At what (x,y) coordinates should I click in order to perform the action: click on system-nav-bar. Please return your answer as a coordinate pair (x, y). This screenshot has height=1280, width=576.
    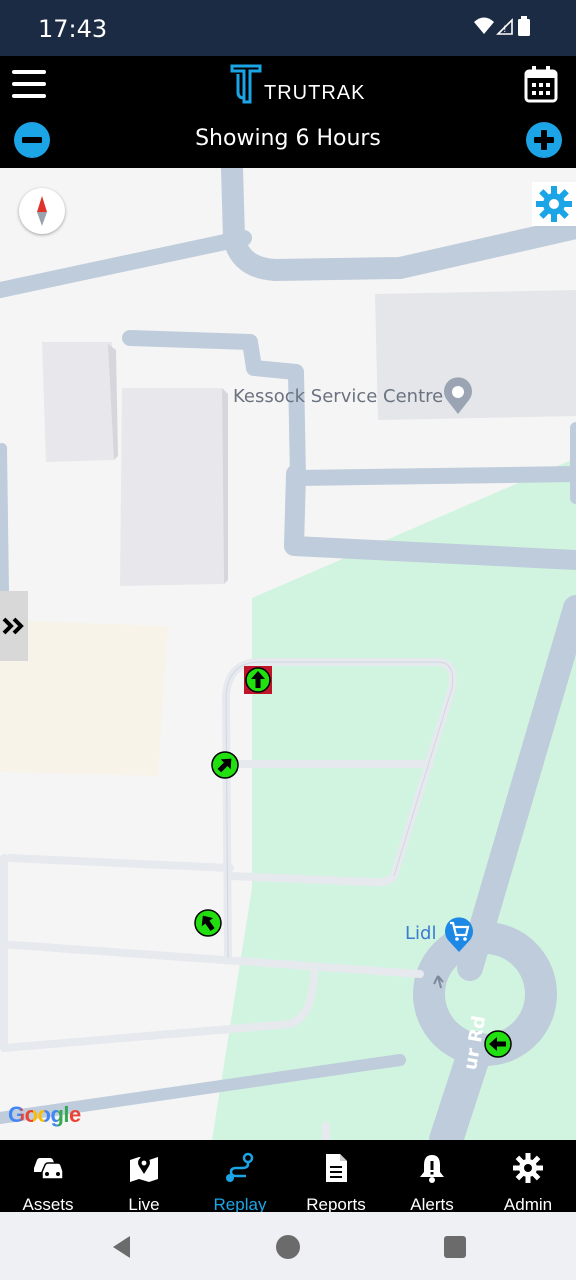
    Looking at the image, I should click on (288, 1246).